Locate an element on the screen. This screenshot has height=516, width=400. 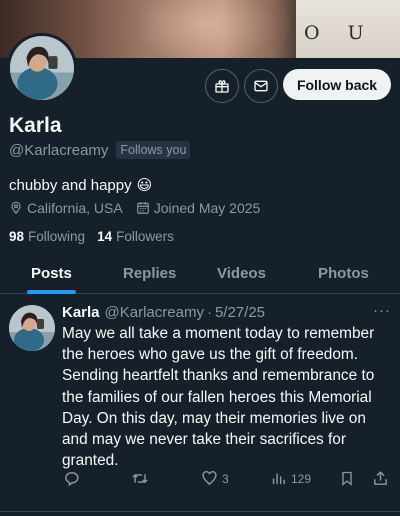
tweet-actions: 3 129 is located at coordinates (200, 480).